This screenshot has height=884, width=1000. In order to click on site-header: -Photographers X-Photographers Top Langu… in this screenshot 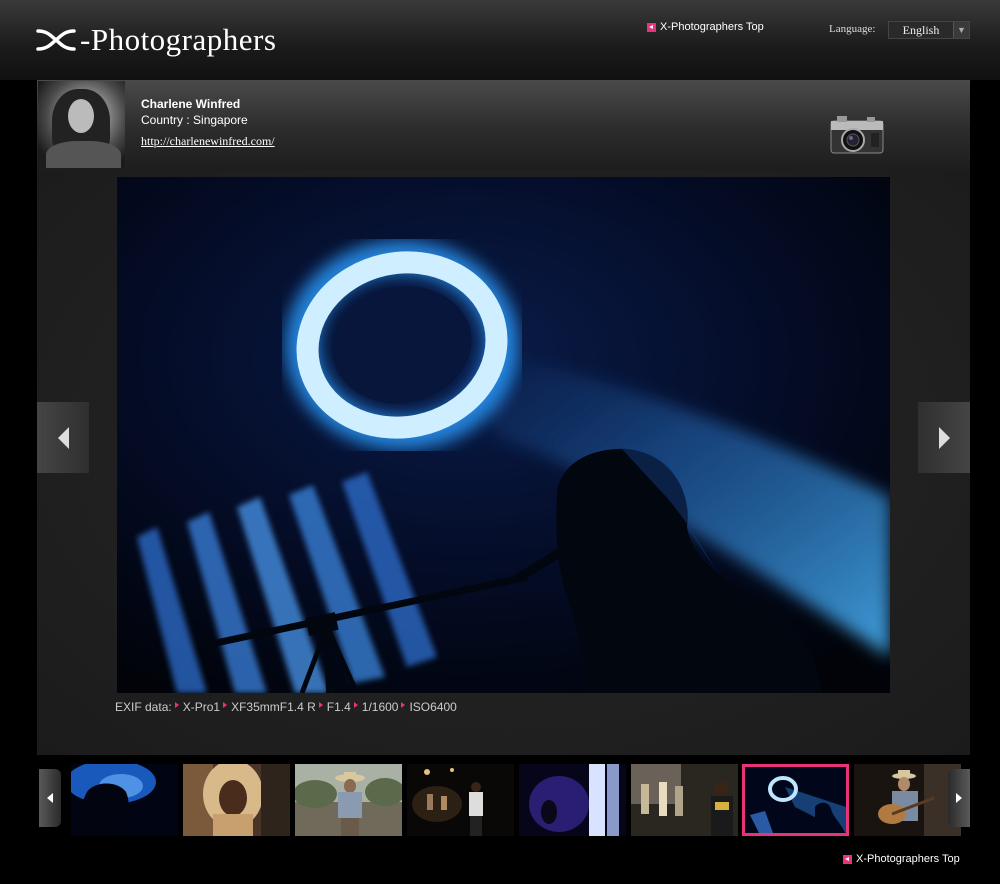, I will do `click(500, 40)`.